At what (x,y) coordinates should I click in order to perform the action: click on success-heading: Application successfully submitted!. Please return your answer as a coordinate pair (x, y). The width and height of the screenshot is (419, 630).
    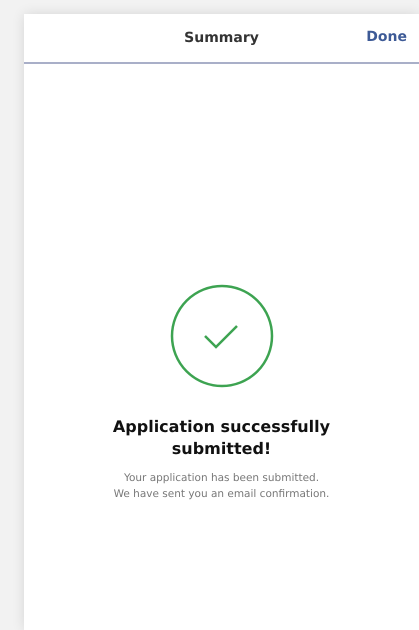
    Looking at the image, I should click on (222, 438).